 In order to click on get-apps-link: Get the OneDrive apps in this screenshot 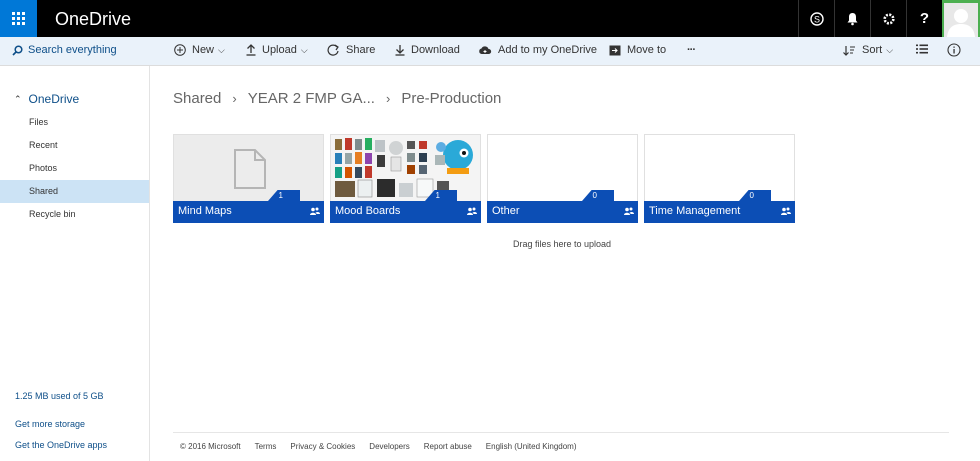, I will do `click(61, 445)`.